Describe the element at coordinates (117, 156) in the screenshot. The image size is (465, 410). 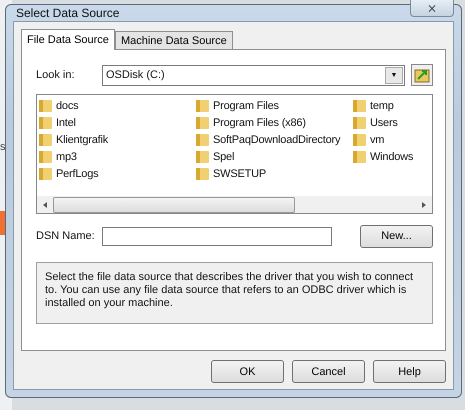
I see `folder-item: mp3` at that location.